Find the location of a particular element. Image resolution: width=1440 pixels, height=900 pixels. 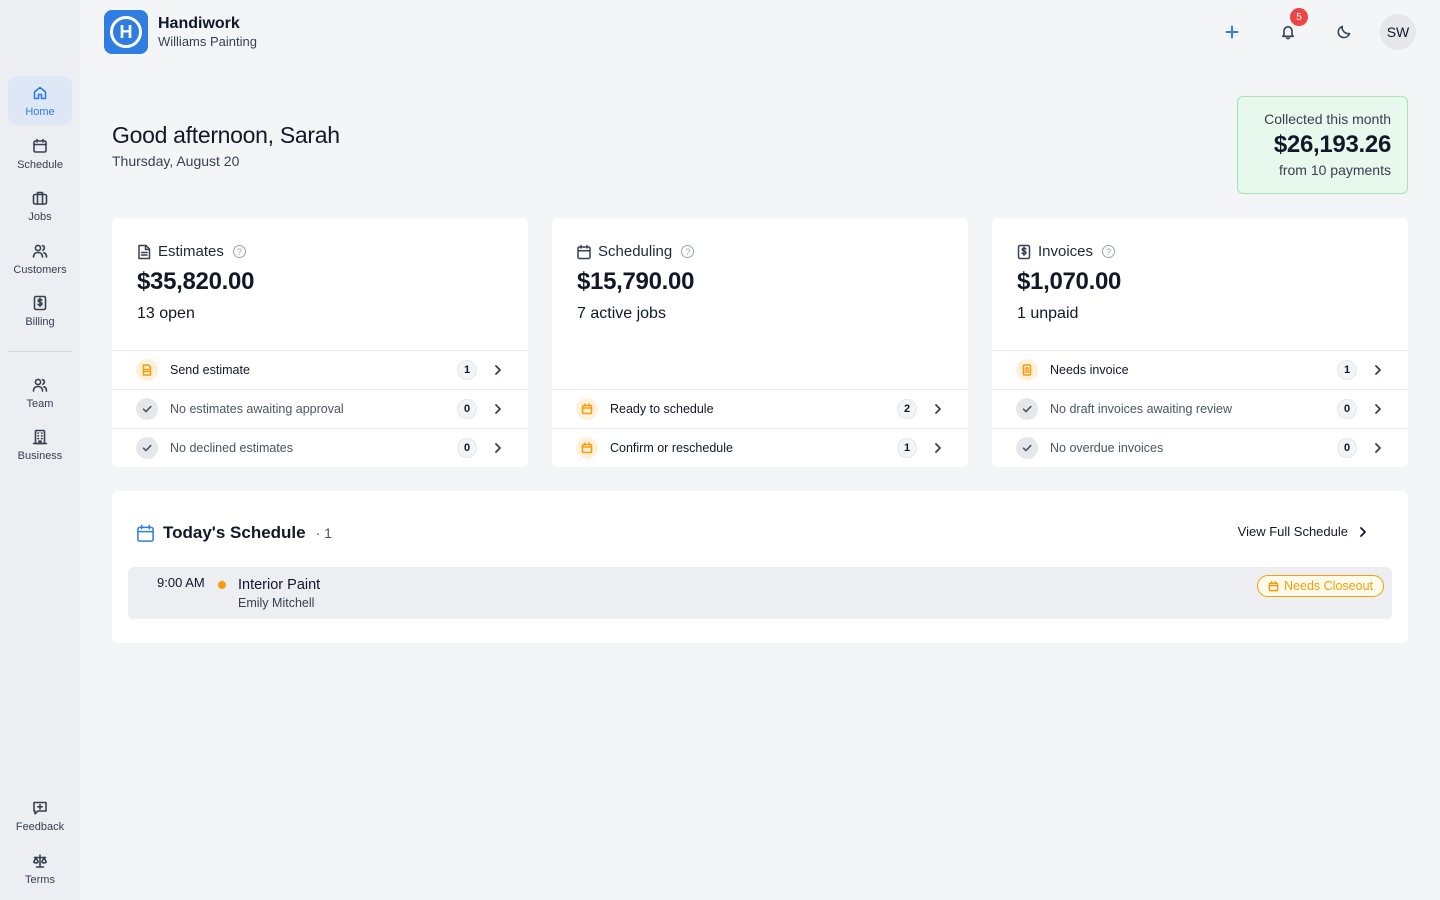

sidebar-item-billing: Billing is located at coordinates (40, 310).